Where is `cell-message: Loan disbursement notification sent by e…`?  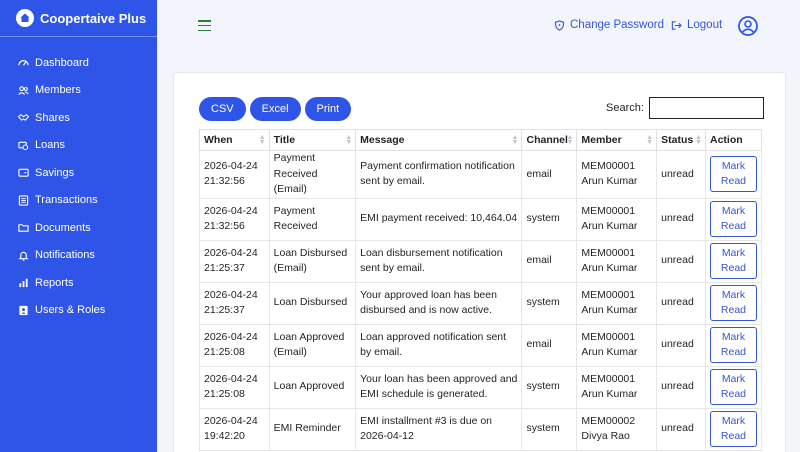 cell-message: Loan disbursement notification sent by e… is located at coordinates (439, 261).